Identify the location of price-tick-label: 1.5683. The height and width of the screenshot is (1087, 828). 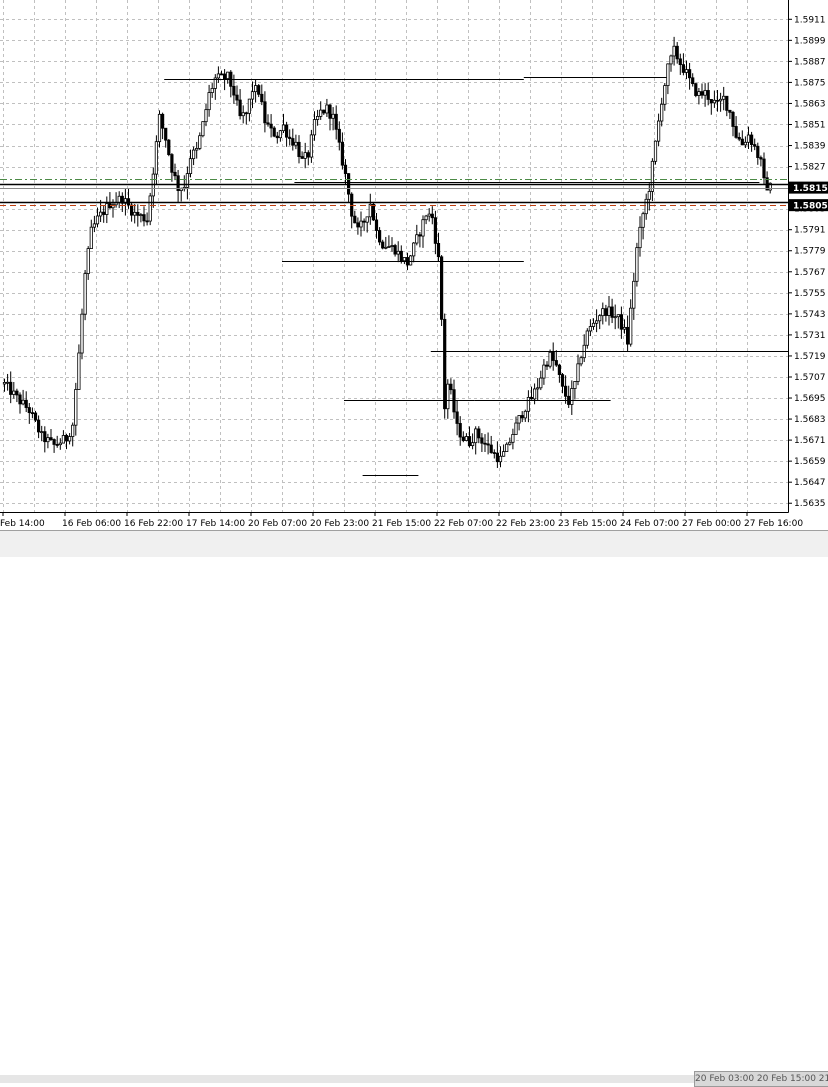
(810, 420).